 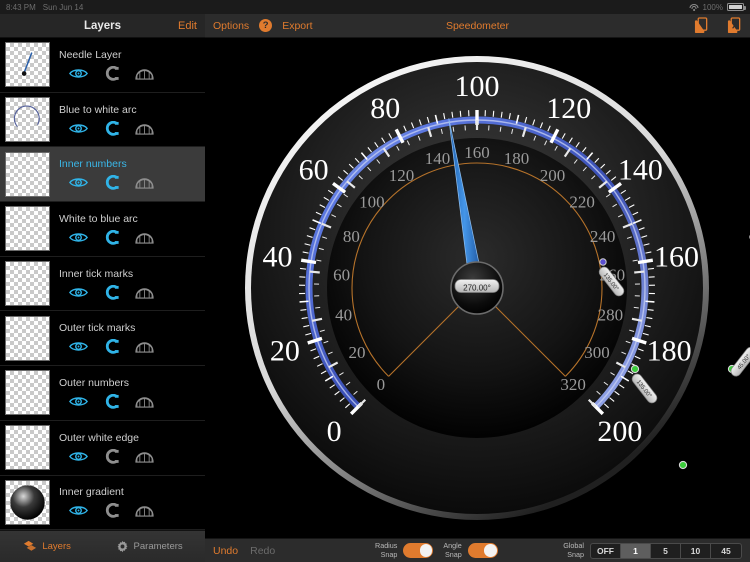 What do you see at coordinates (375, 7) in the screenshot?
I see `status-bar: 8:43 PM Sun Jun 14 100%` at bounding box center [375, 7].